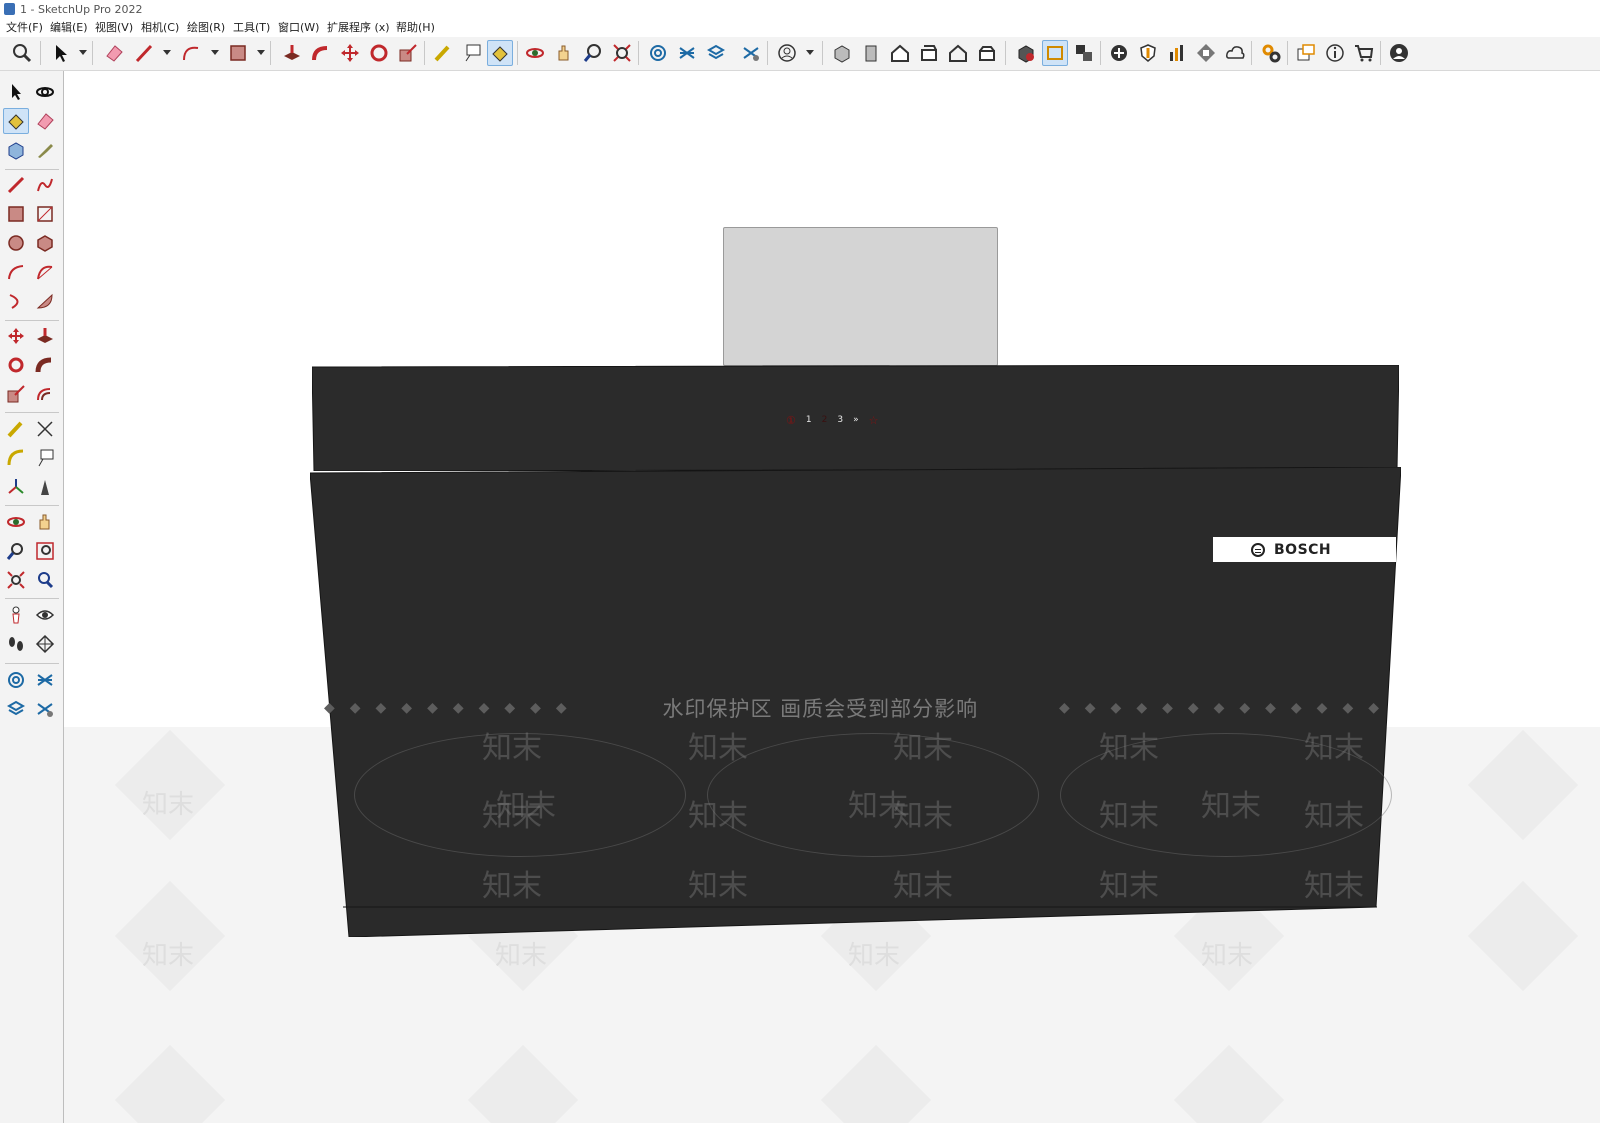 The image size is (1600, 1123). What do you see at coordinates (791, 420) in the screenshot?
I see `power-button: ①` at bounding box center [791, 420].